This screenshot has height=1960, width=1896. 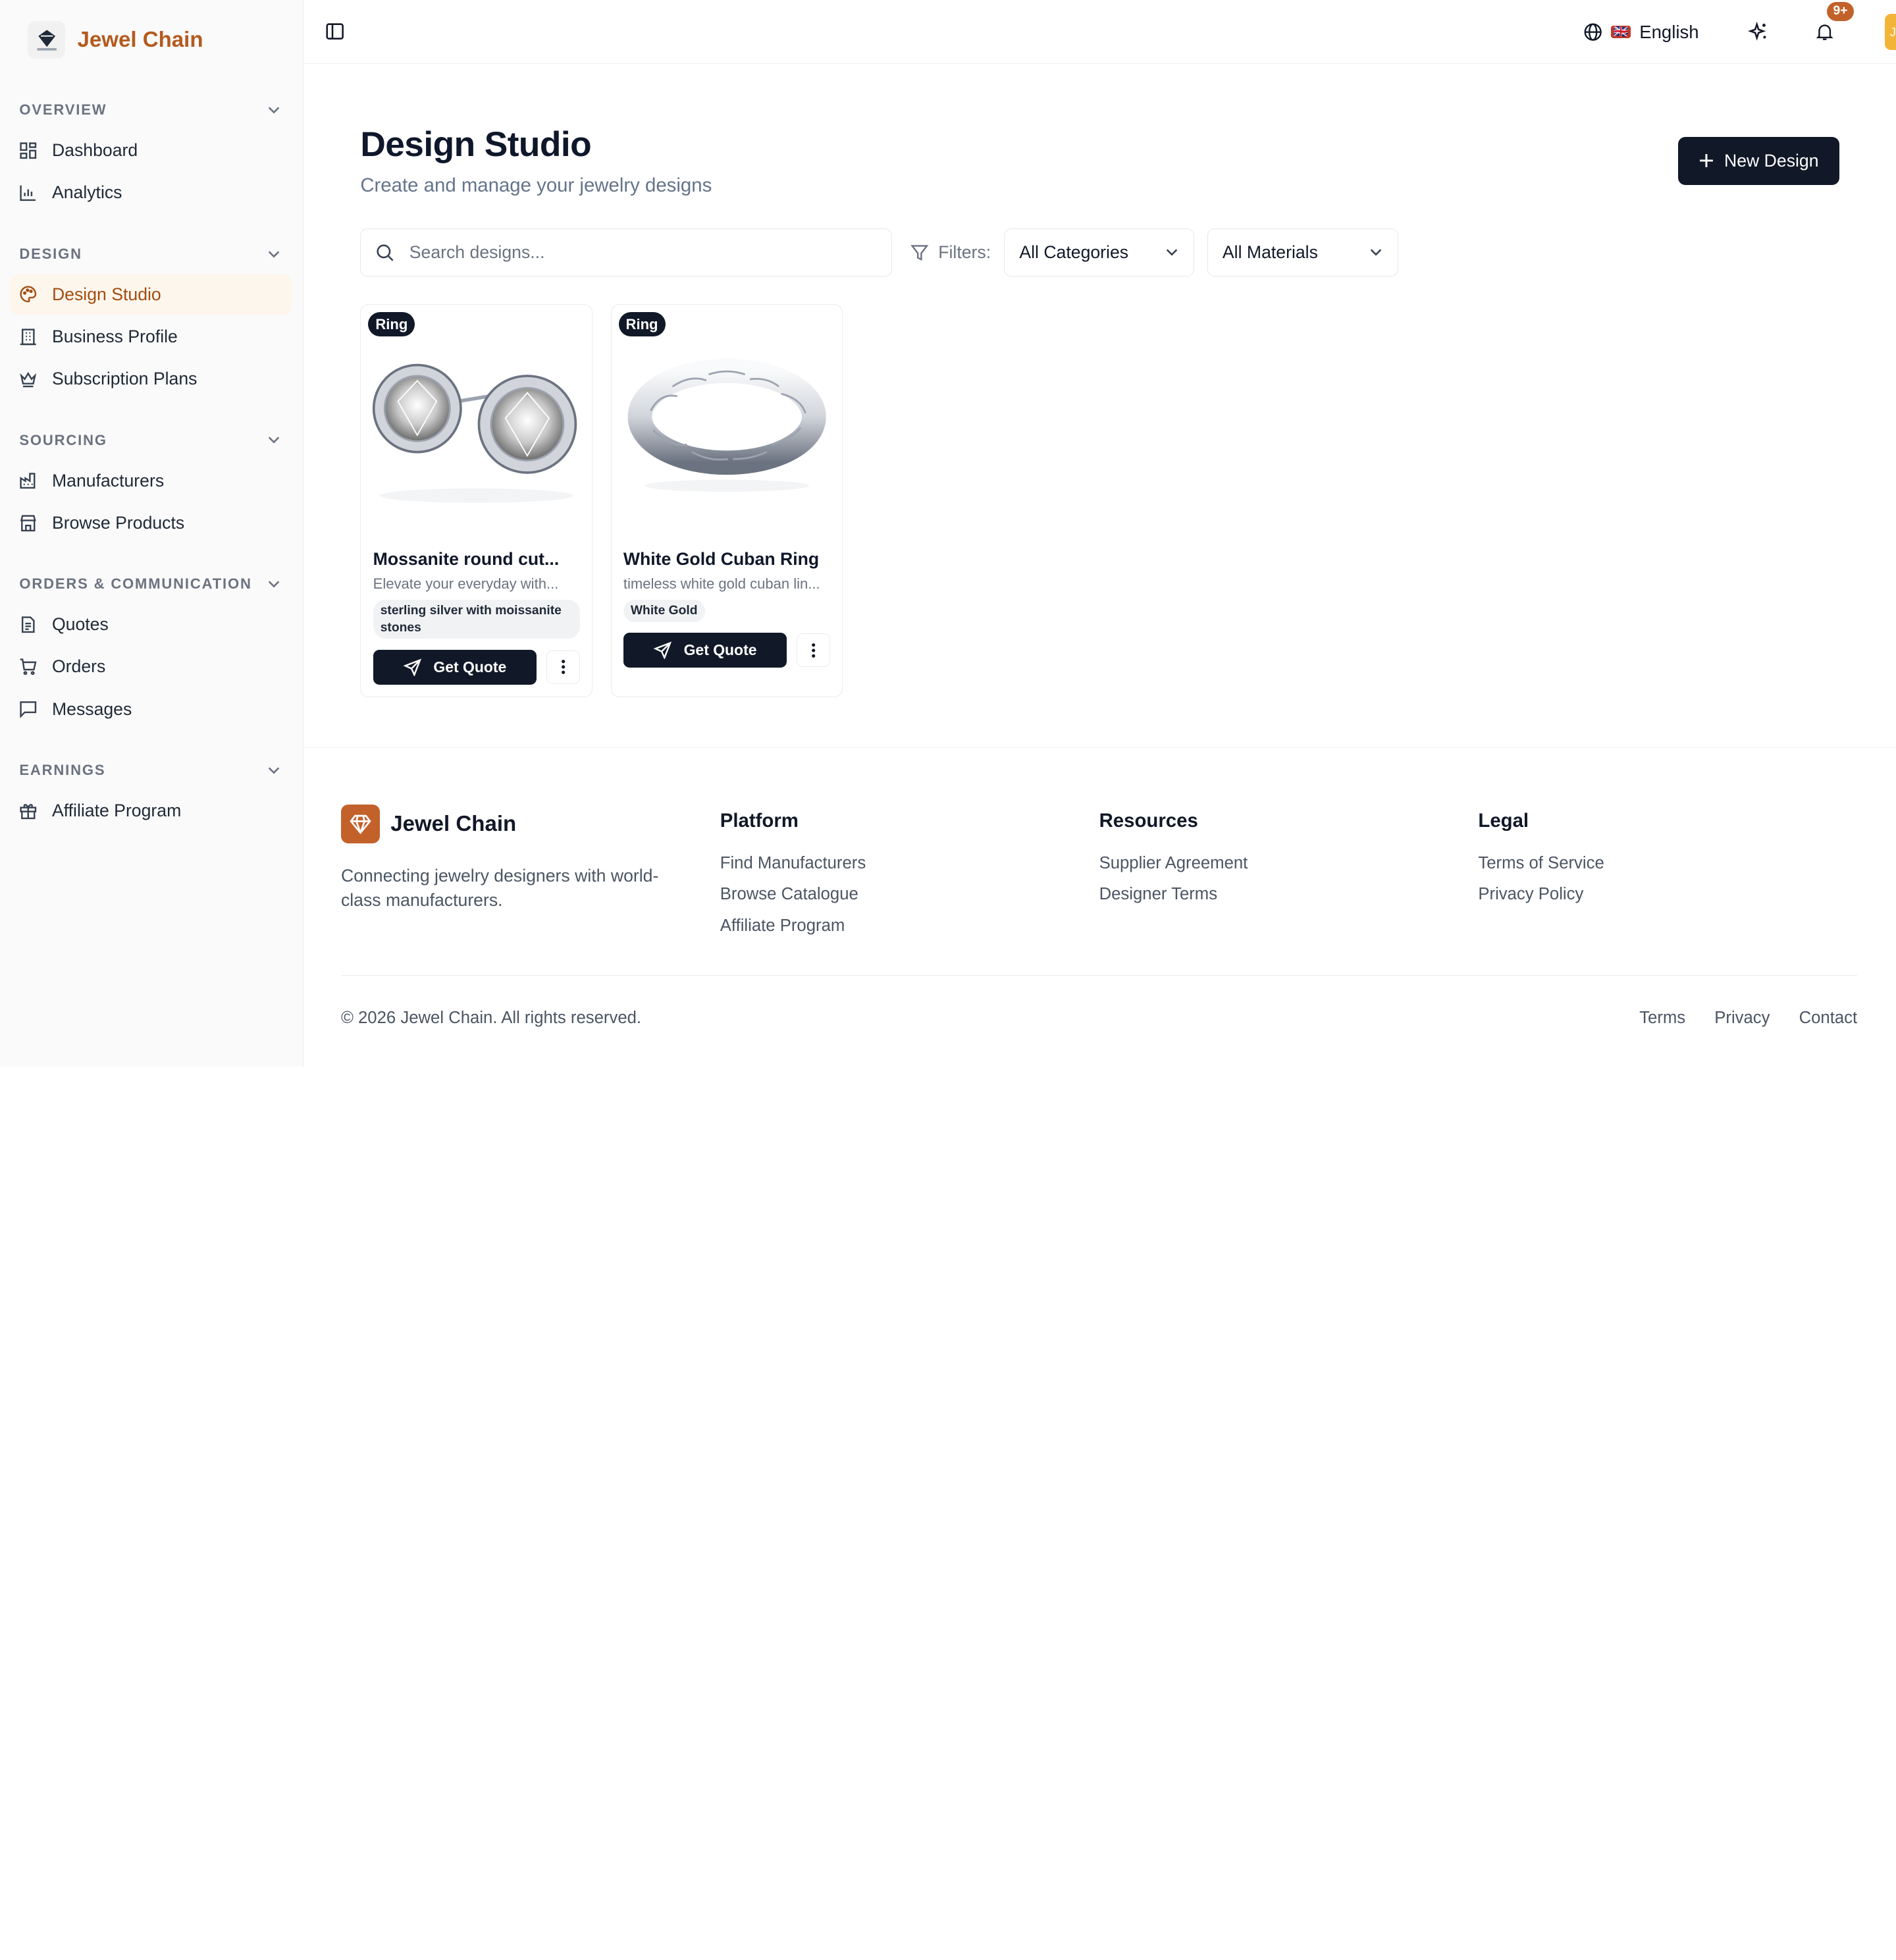 What do you see at coordinates (29, 379) in the screenshot?
I see `crown-icon` at bounding box center [29, 379].